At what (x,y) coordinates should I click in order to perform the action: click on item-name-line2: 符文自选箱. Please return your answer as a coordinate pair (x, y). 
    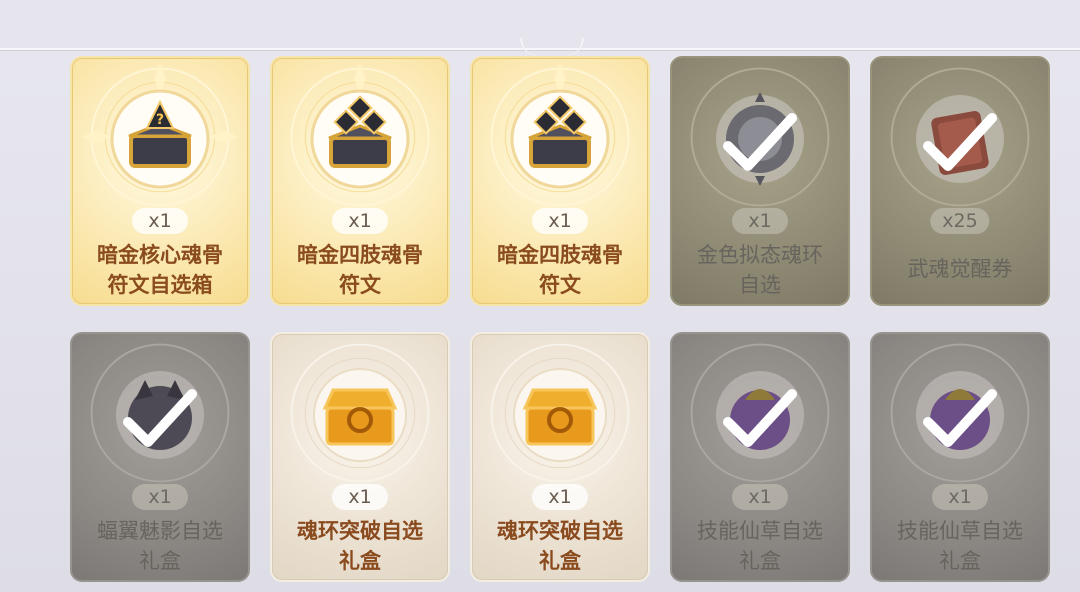
    Looking at the image, I should click on (160, 285).